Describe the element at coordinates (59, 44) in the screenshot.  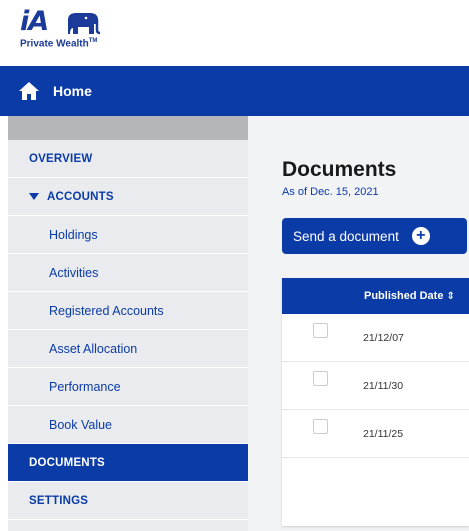
I see `logo-tagline: Private WealthTM` at that location.